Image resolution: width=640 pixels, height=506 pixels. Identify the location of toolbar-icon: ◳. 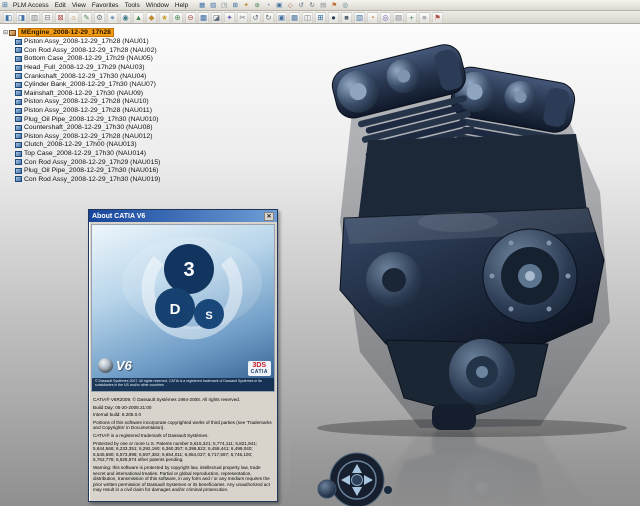
(224, 5).